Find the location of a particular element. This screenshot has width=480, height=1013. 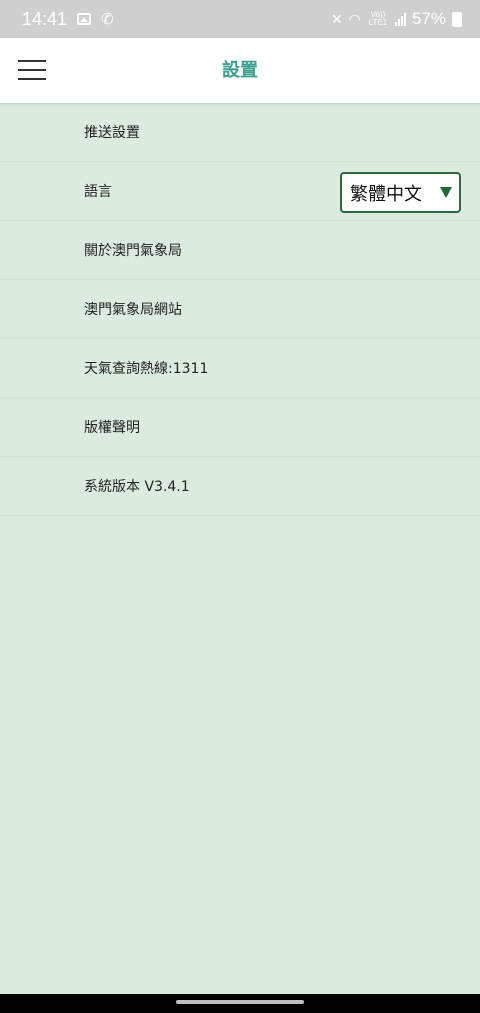

home-gesture-handle is located at coordinates (240, 1002).